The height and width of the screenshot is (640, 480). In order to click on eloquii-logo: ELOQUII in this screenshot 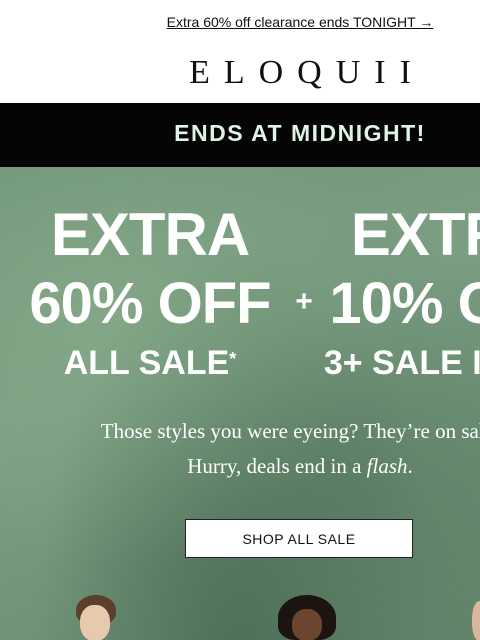, I will do `click(240, 73)`.